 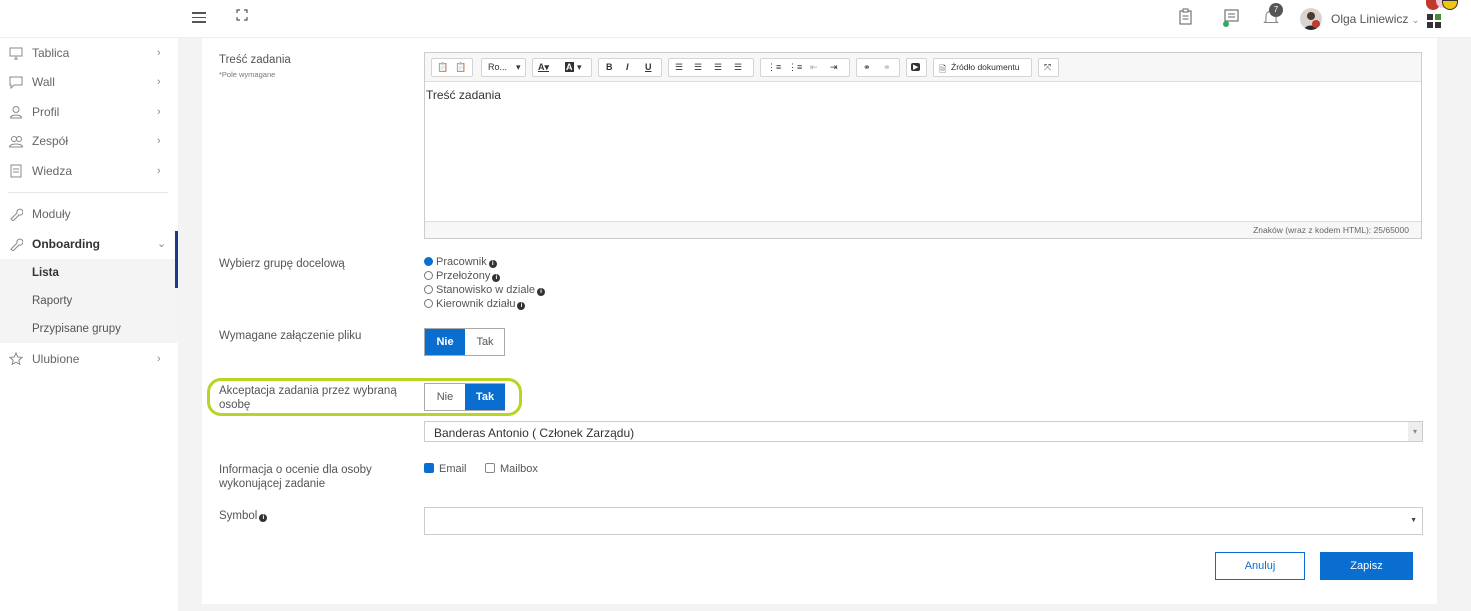 I want to click on outdent-icon: ⇤, so click(x=814, y=67).